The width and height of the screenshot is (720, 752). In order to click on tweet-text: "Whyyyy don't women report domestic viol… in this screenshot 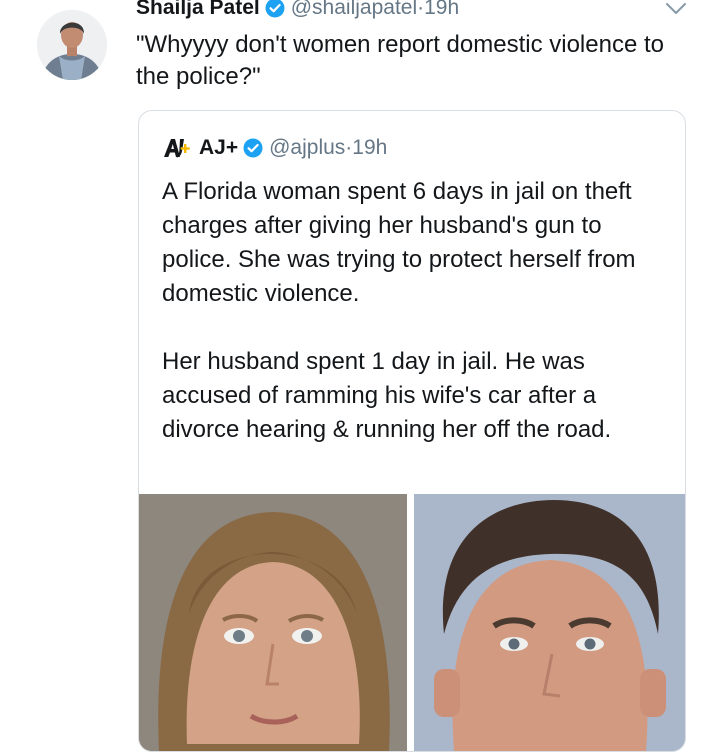, I will do `click(400, 60)`.